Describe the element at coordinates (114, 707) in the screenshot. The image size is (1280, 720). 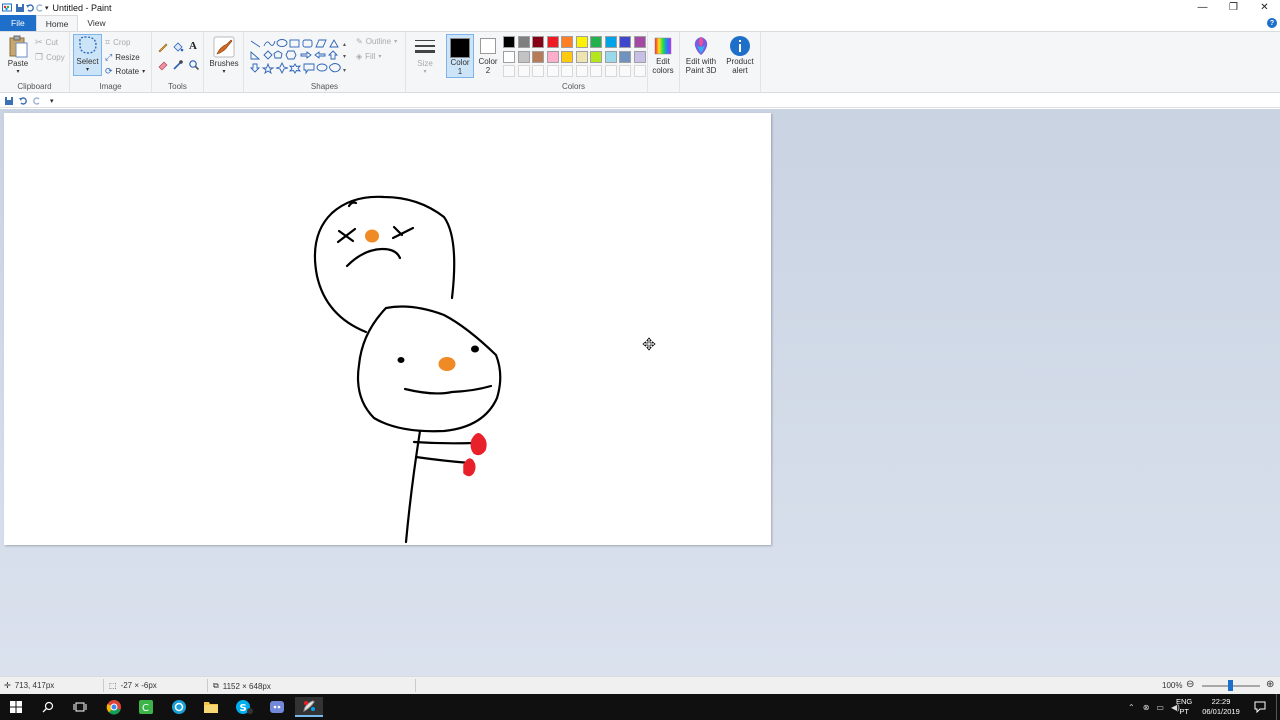
I see `chrome-icon` at that location.